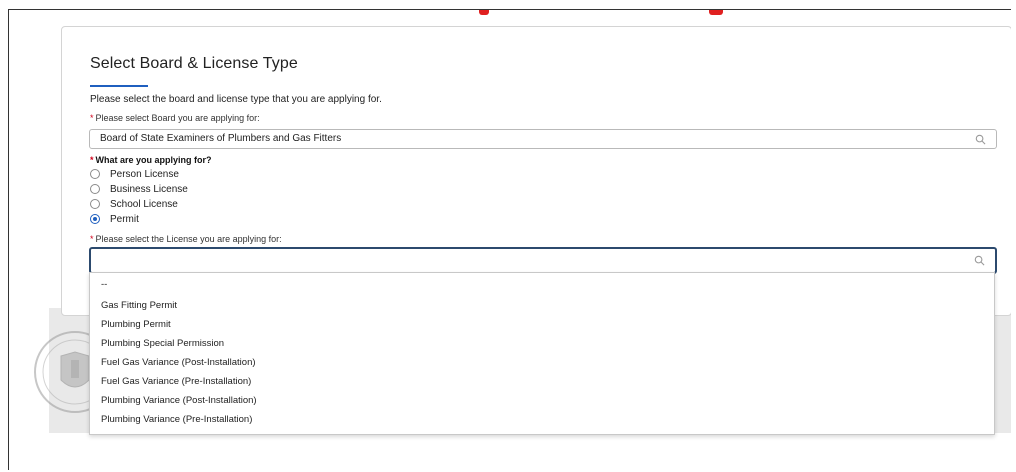 The image size is (1016, 472). Describe the element at coordinates (194, 63) in the screenshot. I see `card-title: Select Board & License Type` at that location.